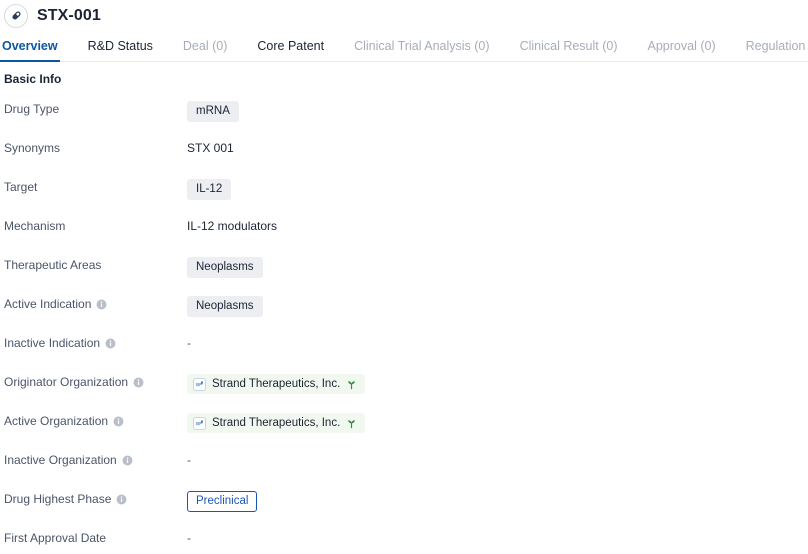  I want to click on value-chip: mRNA, so click(213, 111).